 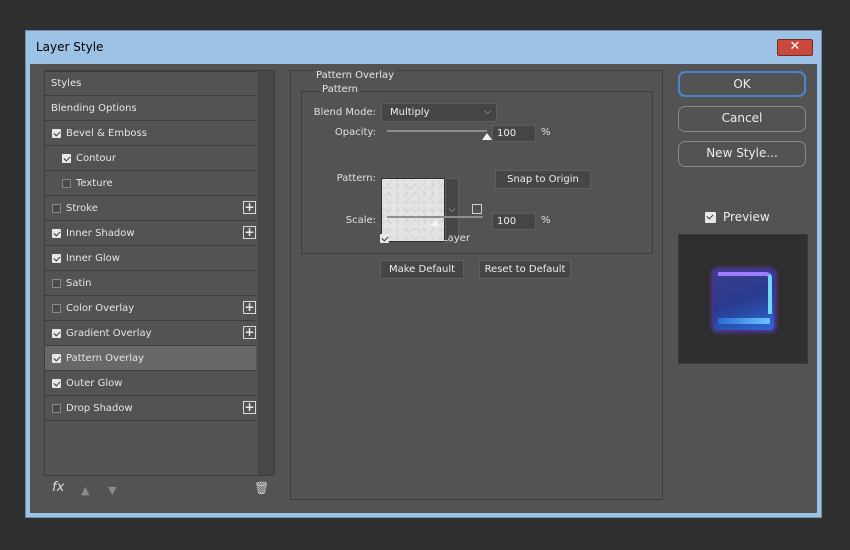 What do you see at coordinates (355, 75) in the screenshot?
I see `pattern-overlay-title: Pattern Overlay` at bounding box center [355, 75].